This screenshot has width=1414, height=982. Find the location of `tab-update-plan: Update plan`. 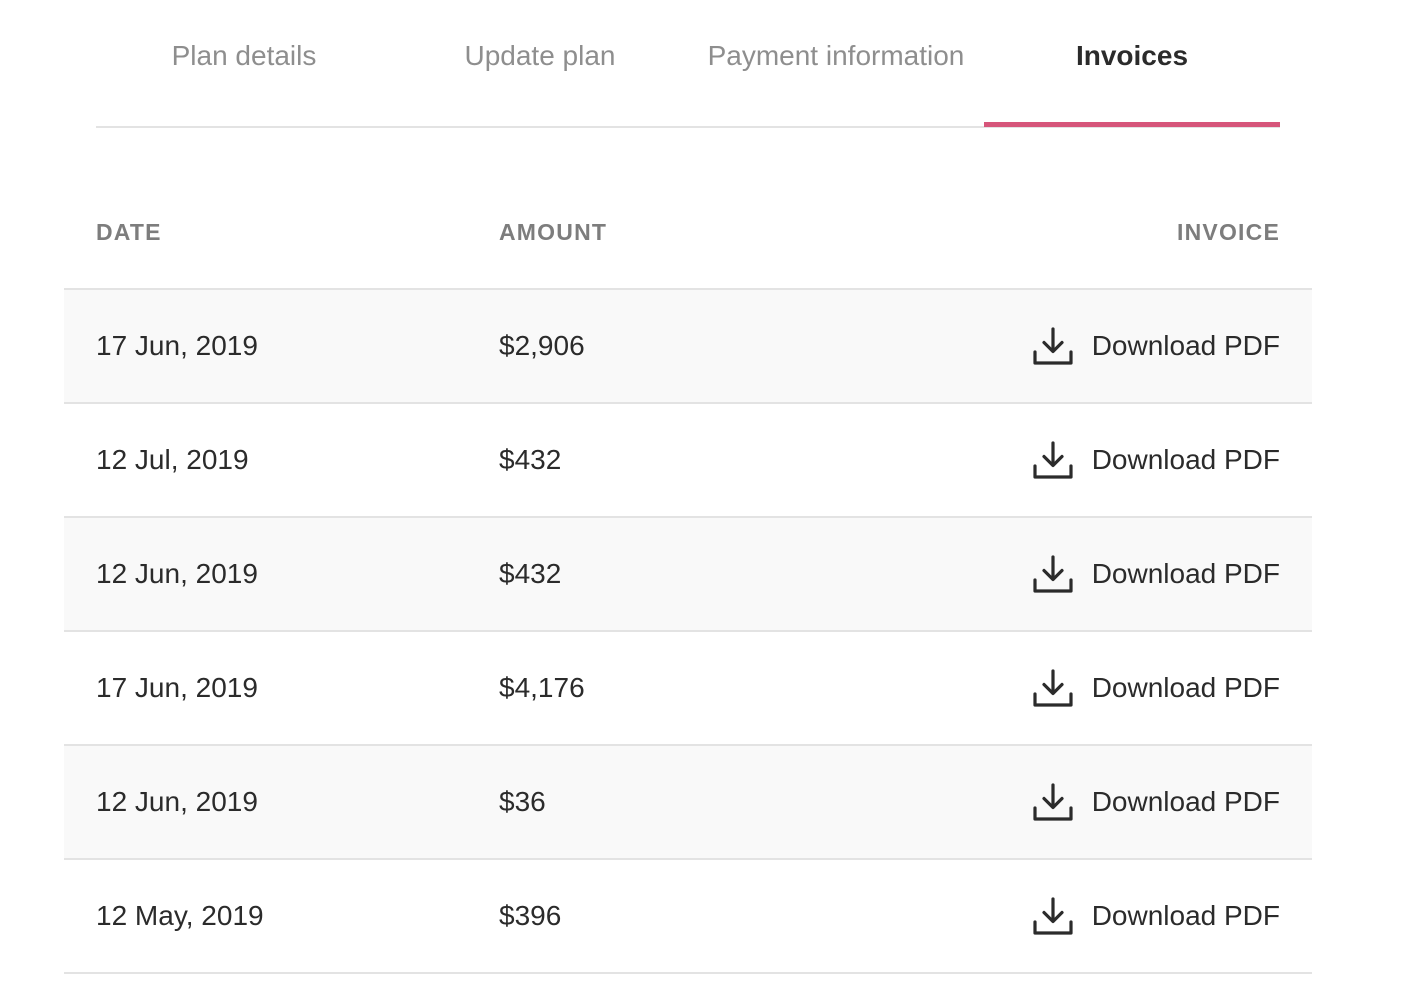

tab-update-plan: Update plan is located at coordinates (540, 63).